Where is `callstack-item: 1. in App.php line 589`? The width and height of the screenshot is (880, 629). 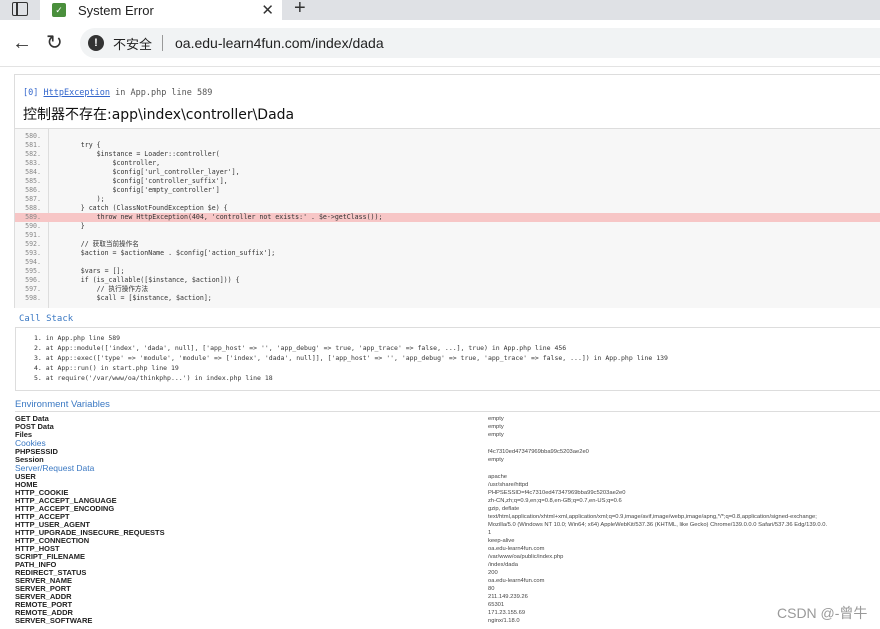
callstack-item: 1. in App.php line 589 is located at coordinates (77, 338).